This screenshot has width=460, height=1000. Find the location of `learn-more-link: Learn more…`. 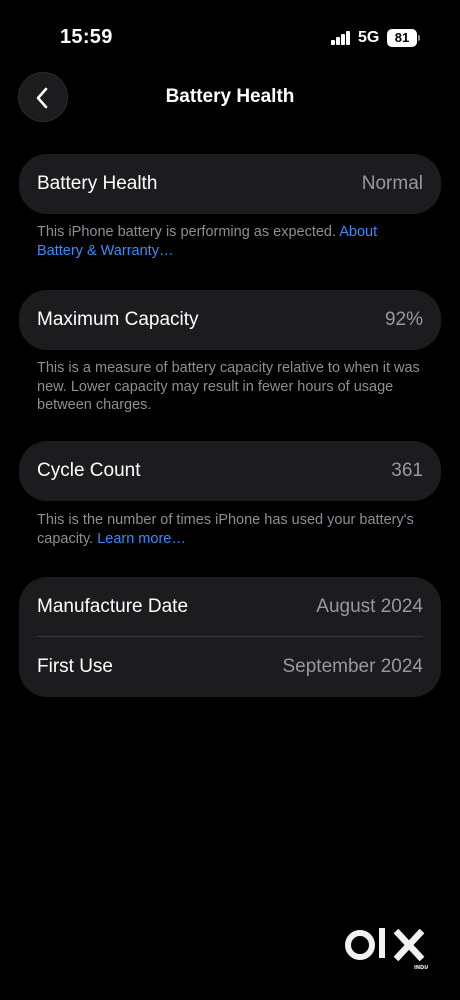

learn-more-link: Learn more… is located at coordinates (141, 539).